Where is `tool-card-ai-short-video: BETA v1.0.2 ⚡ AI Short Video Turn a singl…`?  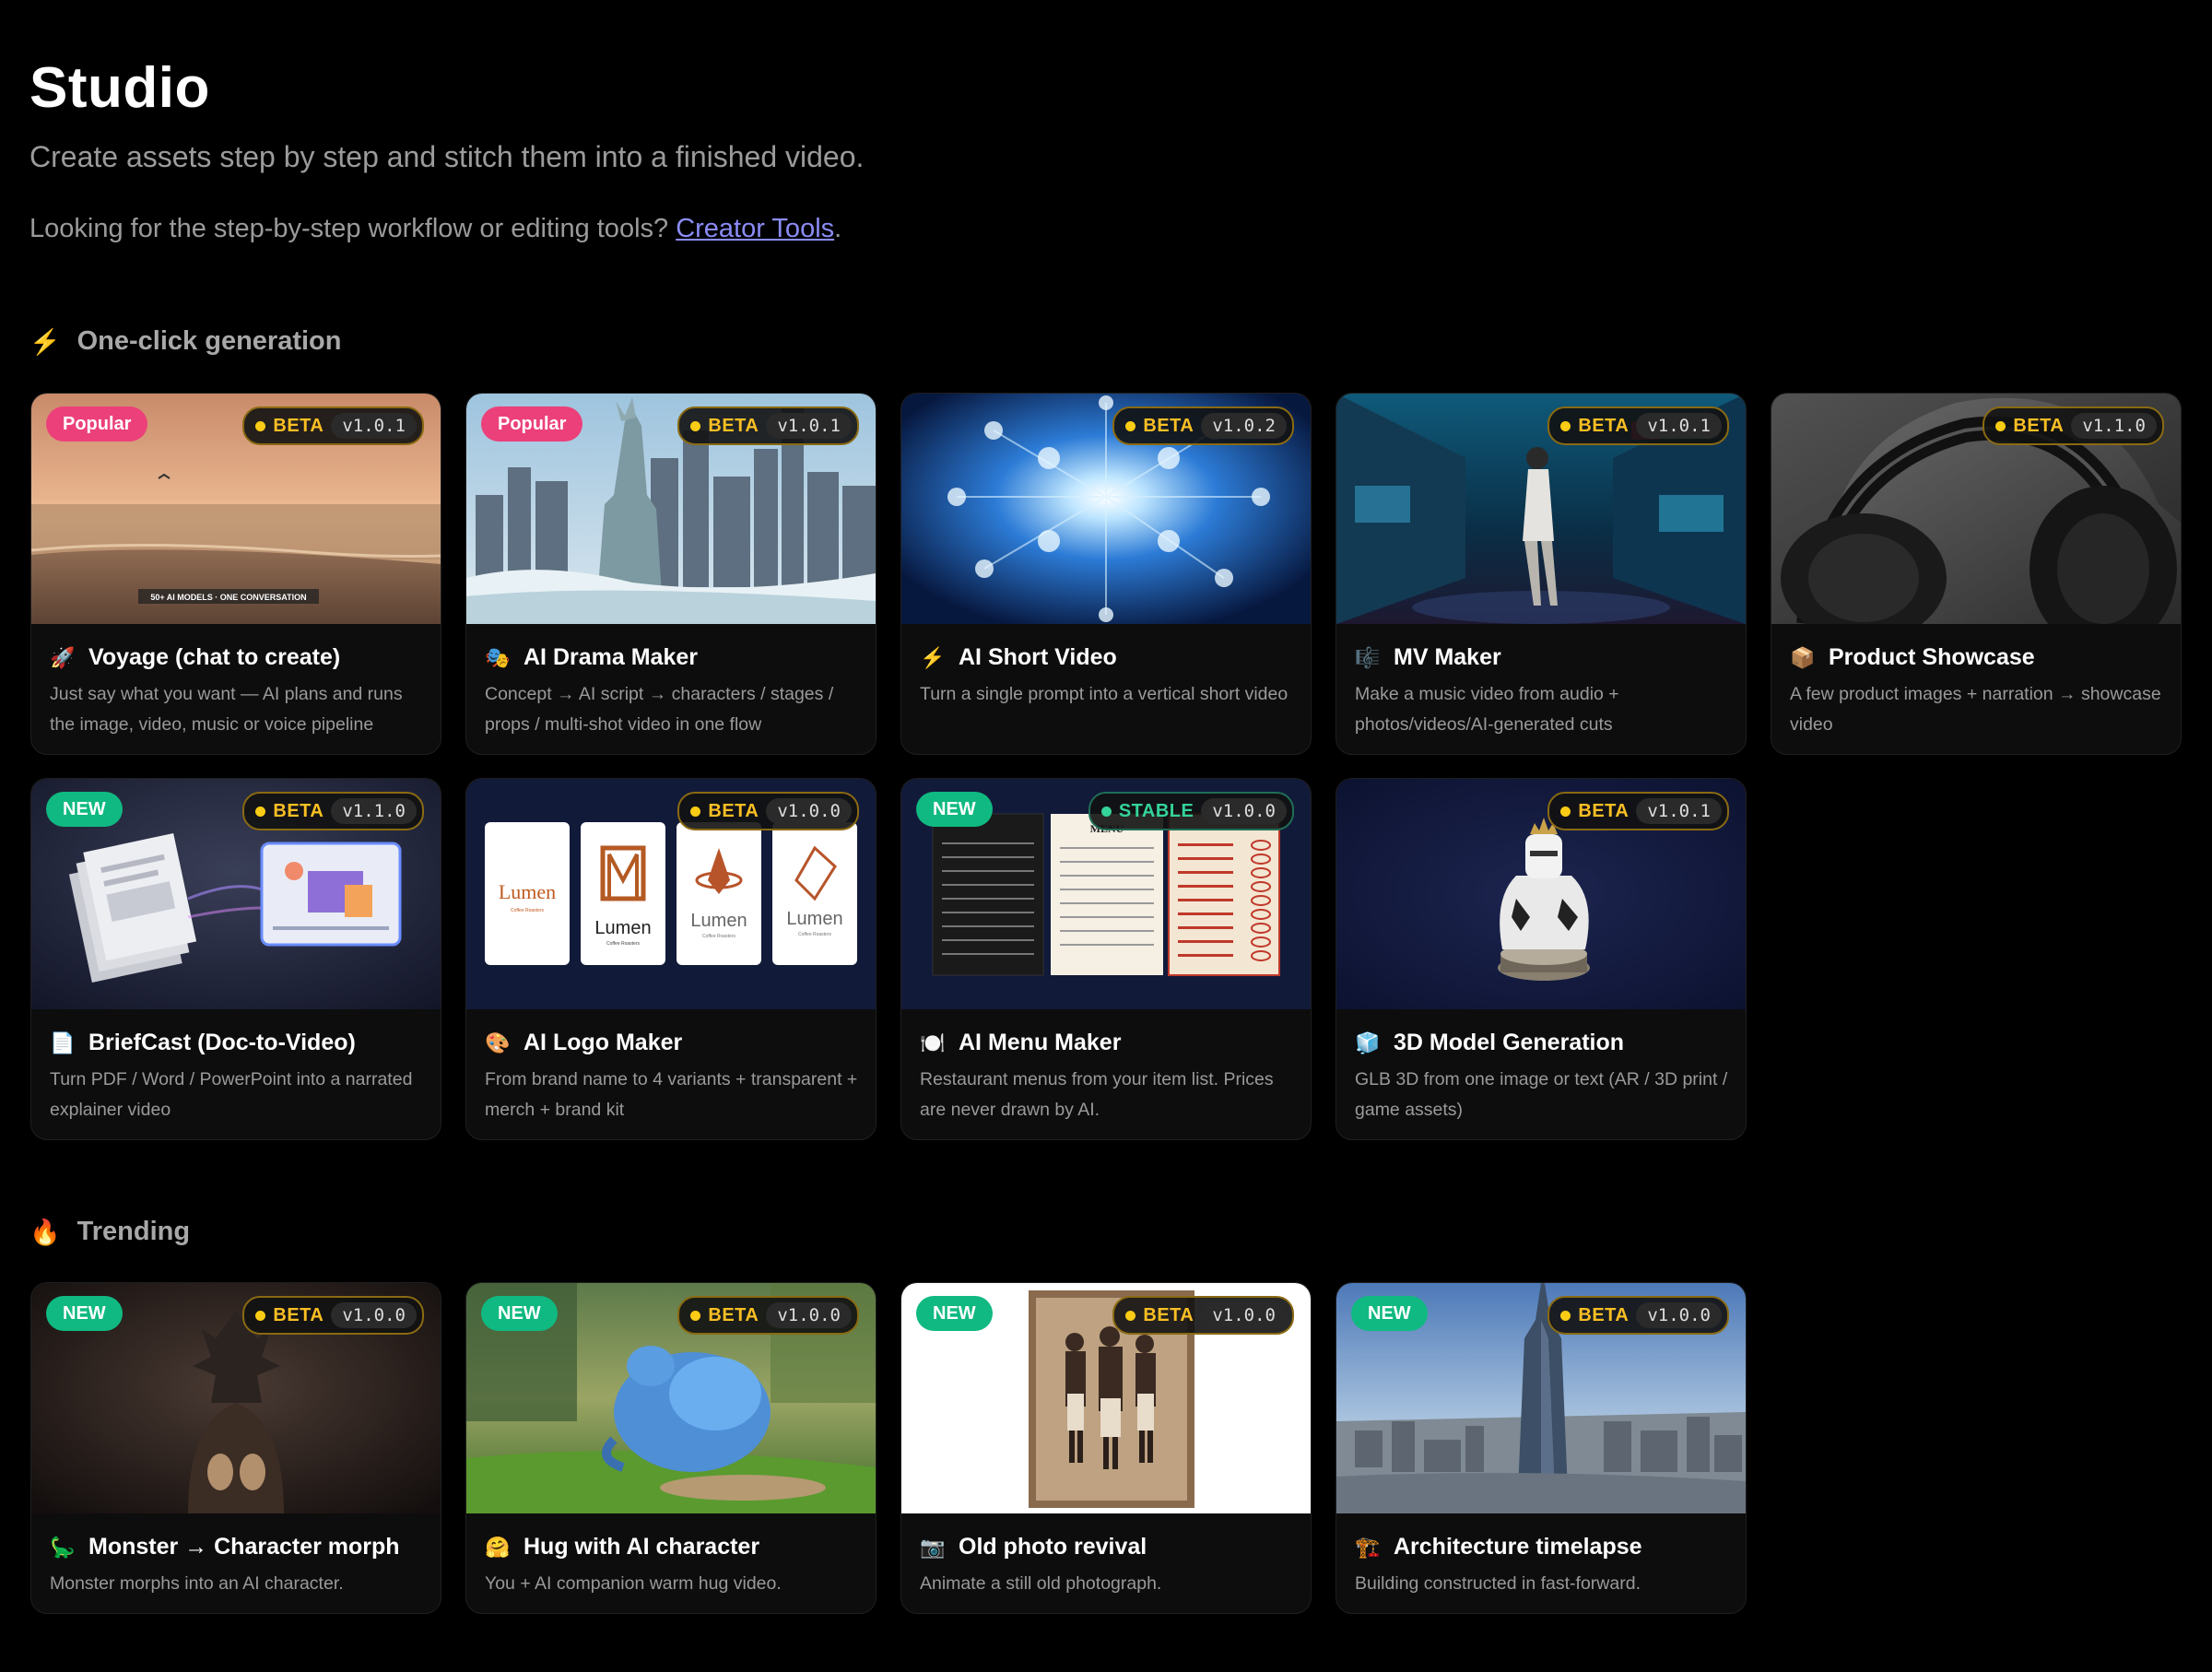 tool-card-ai-short-video: BETA v1.0.2 ⚡ AI Short Video Turn a singl… is located at coordinates (1106, 574).